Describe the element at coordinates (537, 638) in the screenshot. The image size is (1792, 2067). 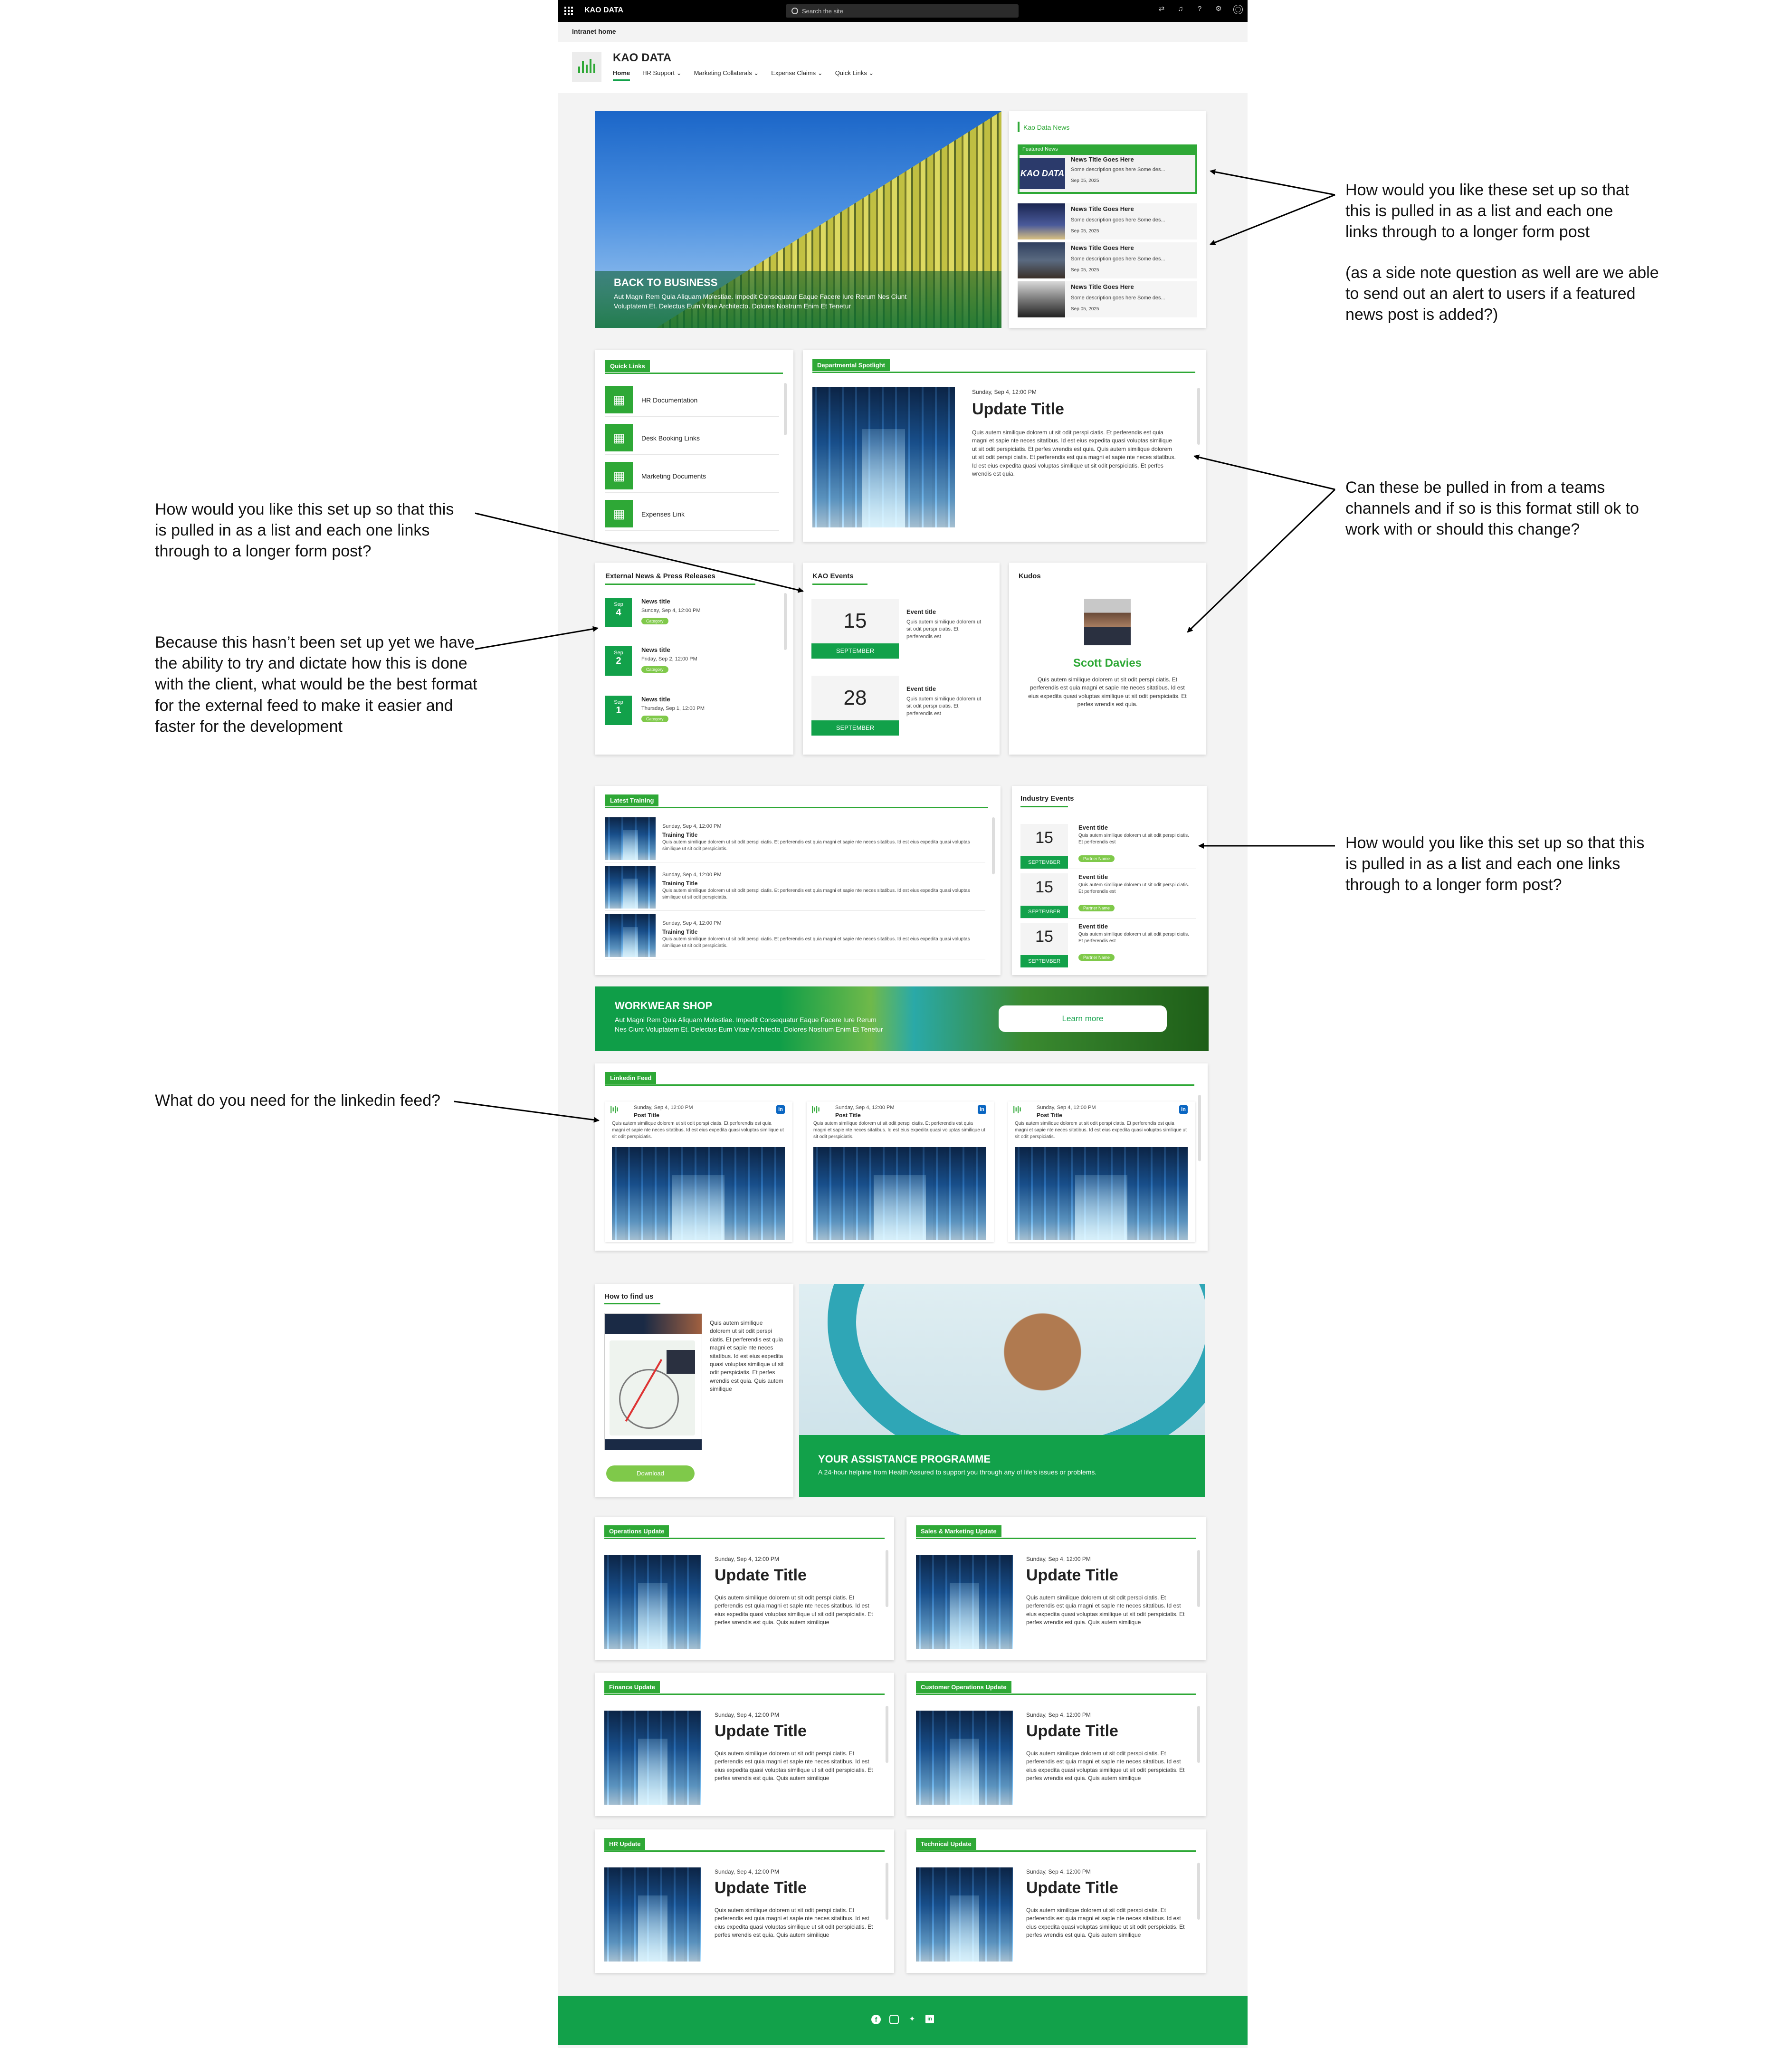
I see `arrow-external-note` at that location.